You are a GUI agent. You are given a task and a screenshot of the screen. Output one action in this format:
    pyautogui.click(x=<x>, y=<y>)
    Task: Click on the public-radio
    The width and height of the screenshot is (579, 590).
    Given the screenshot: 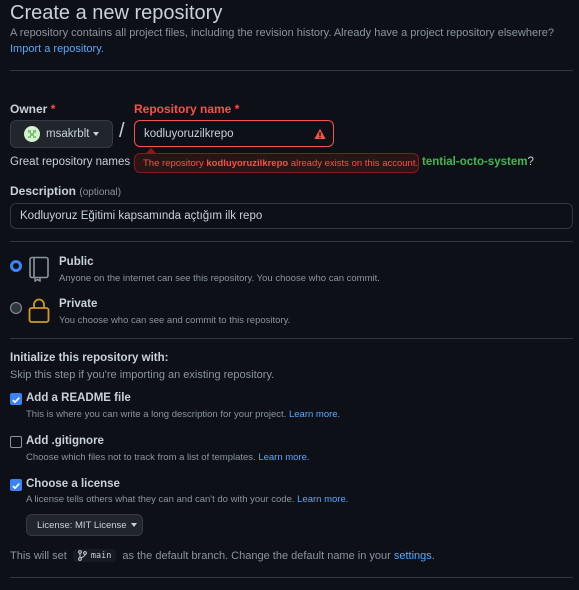 What is the action you would take?
    pyautogui.click(x=16, y=266)
    